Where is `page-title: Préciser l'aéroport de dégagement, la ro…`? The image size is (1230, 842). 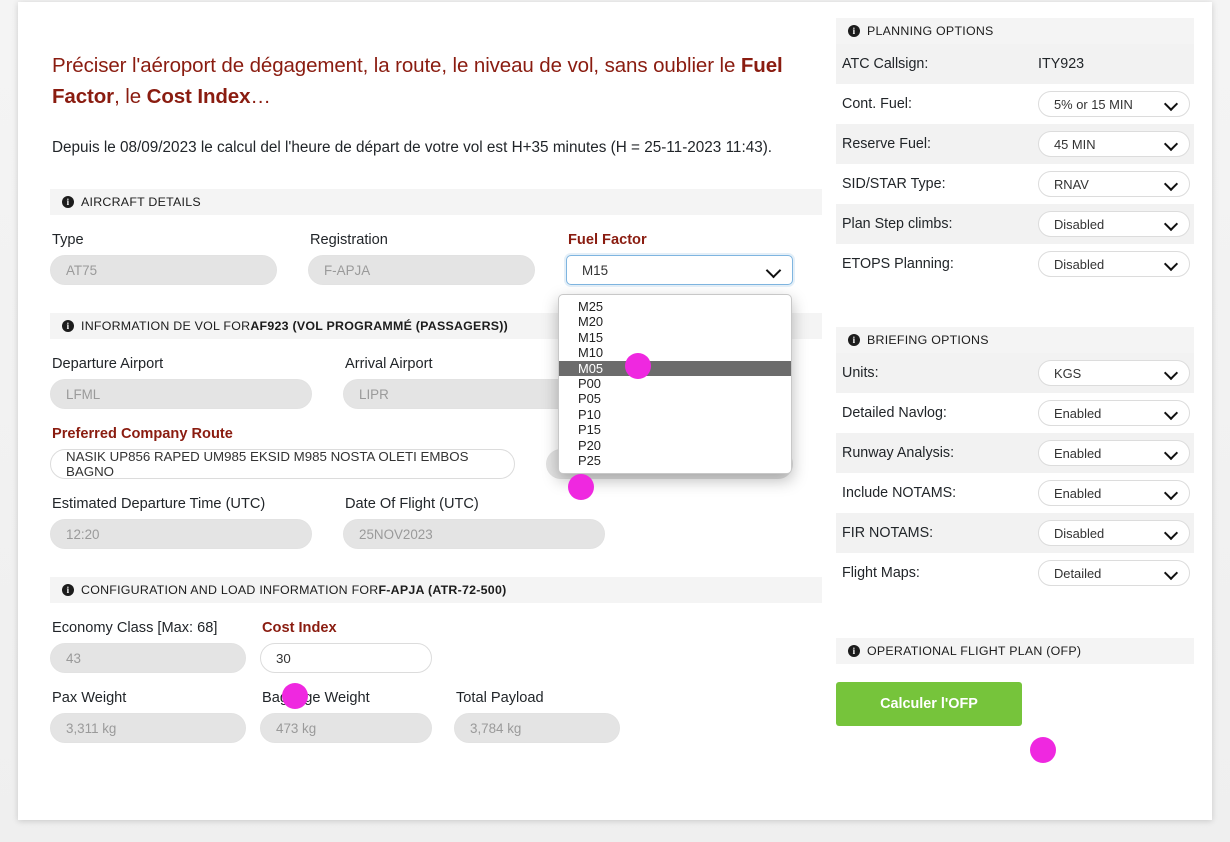 page-title: Préciser l'aéroport de dégagement, la ro… is located at coordinates (429, 57).